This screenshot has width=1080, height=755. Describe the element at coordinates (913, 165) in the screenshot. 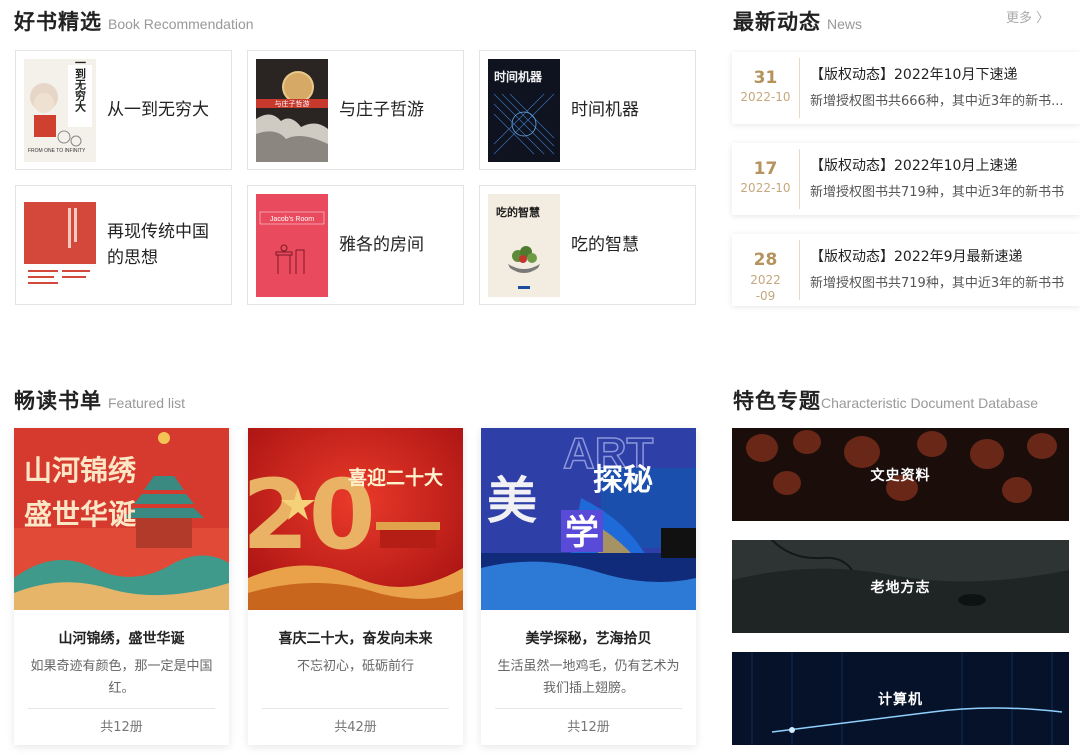

I see `news-title: 【版权动态】2022年10月上速递` at that location.